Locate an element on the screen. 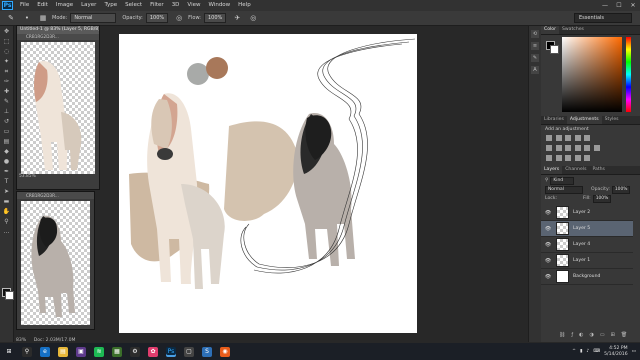  menu-view: View is located at coordinates (193, 5).